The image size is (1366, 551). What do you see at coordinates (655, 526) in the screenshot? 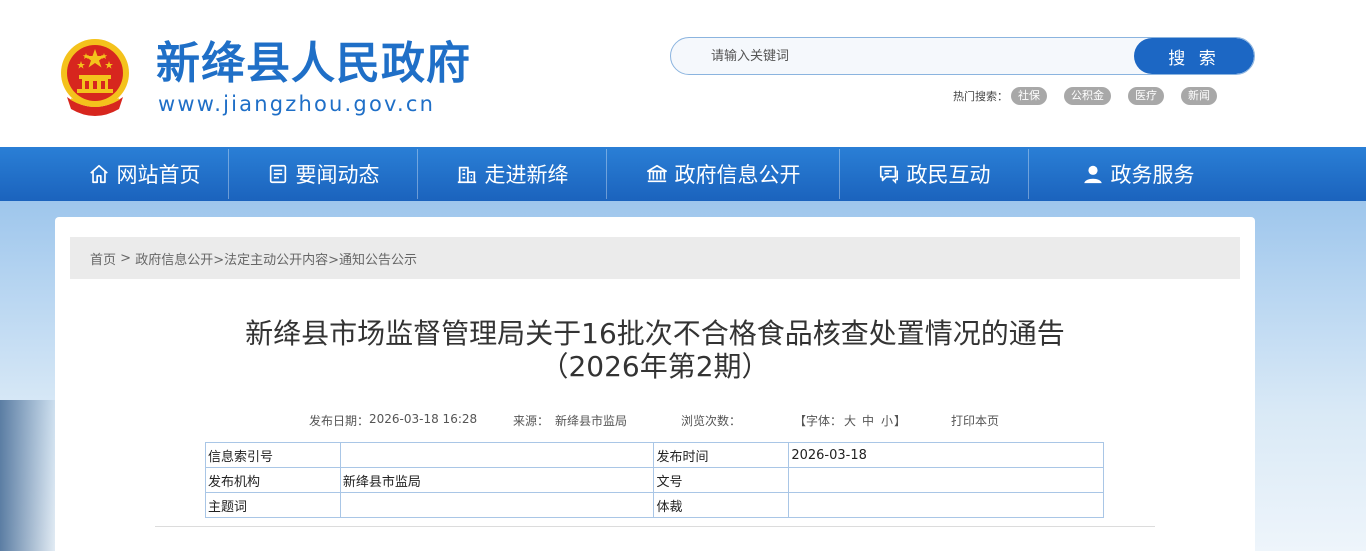
I see `content-divider` at bounding box center [655, 526].